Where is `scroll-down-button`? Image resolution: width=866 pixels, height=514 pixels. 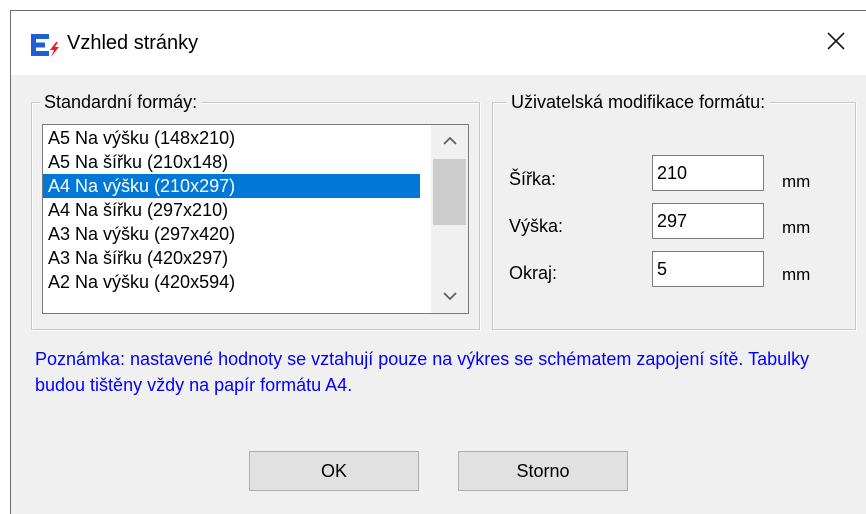
scroll-down-button is located at coordinates (449, 297).